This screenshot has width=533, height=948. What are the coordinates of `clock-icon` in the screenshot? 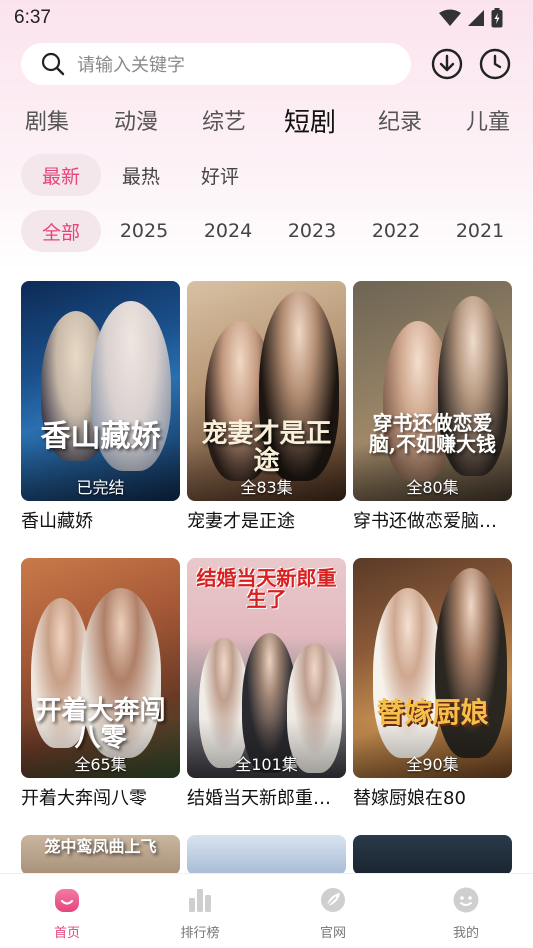 It's located at (495, 64).